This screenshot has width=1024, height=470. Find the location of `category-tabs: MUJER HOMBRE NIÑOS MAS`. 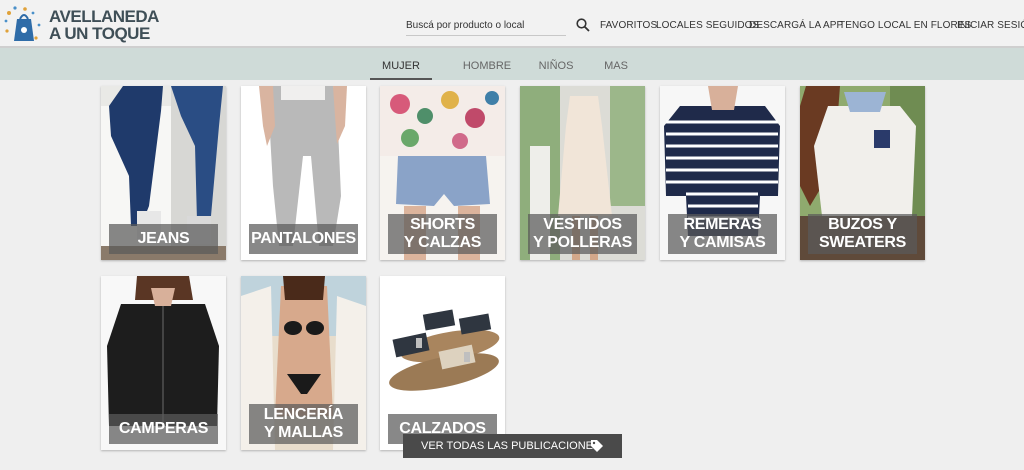

category-tabs: MUJER HOMBRE NIÑOS MAS is located at coordinates (512, 64).